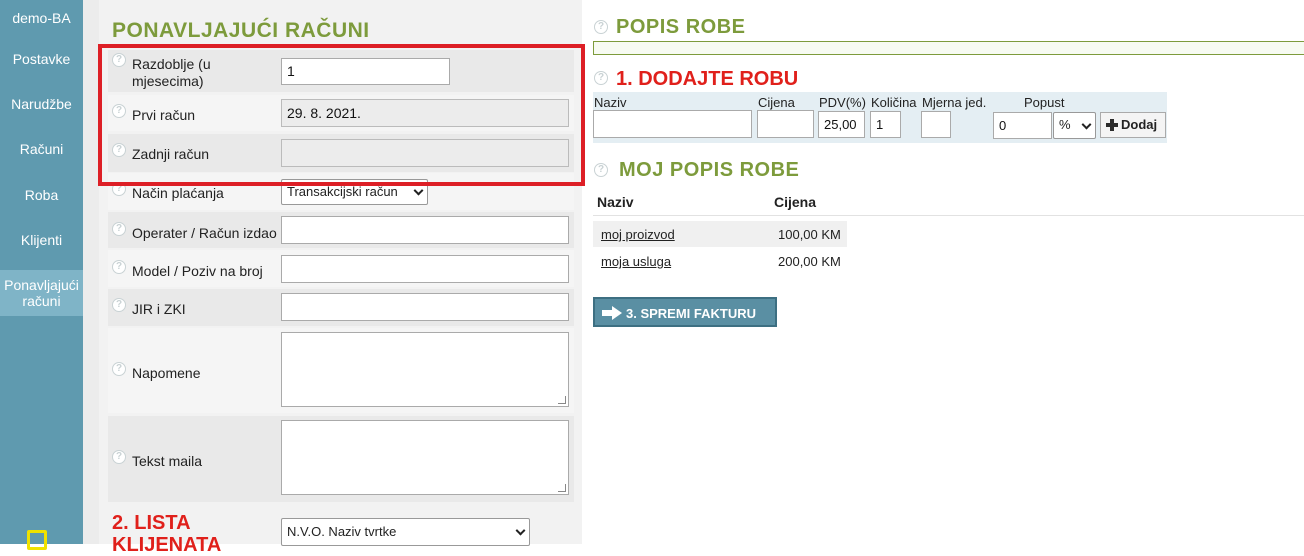 This screenshot has width=1304, height=556. What do you see at coordinates (167, 534) in the screenshot?
I see `client-list-heading: 2. LISTA KLIJENATA` at bounding box center [167, 534].